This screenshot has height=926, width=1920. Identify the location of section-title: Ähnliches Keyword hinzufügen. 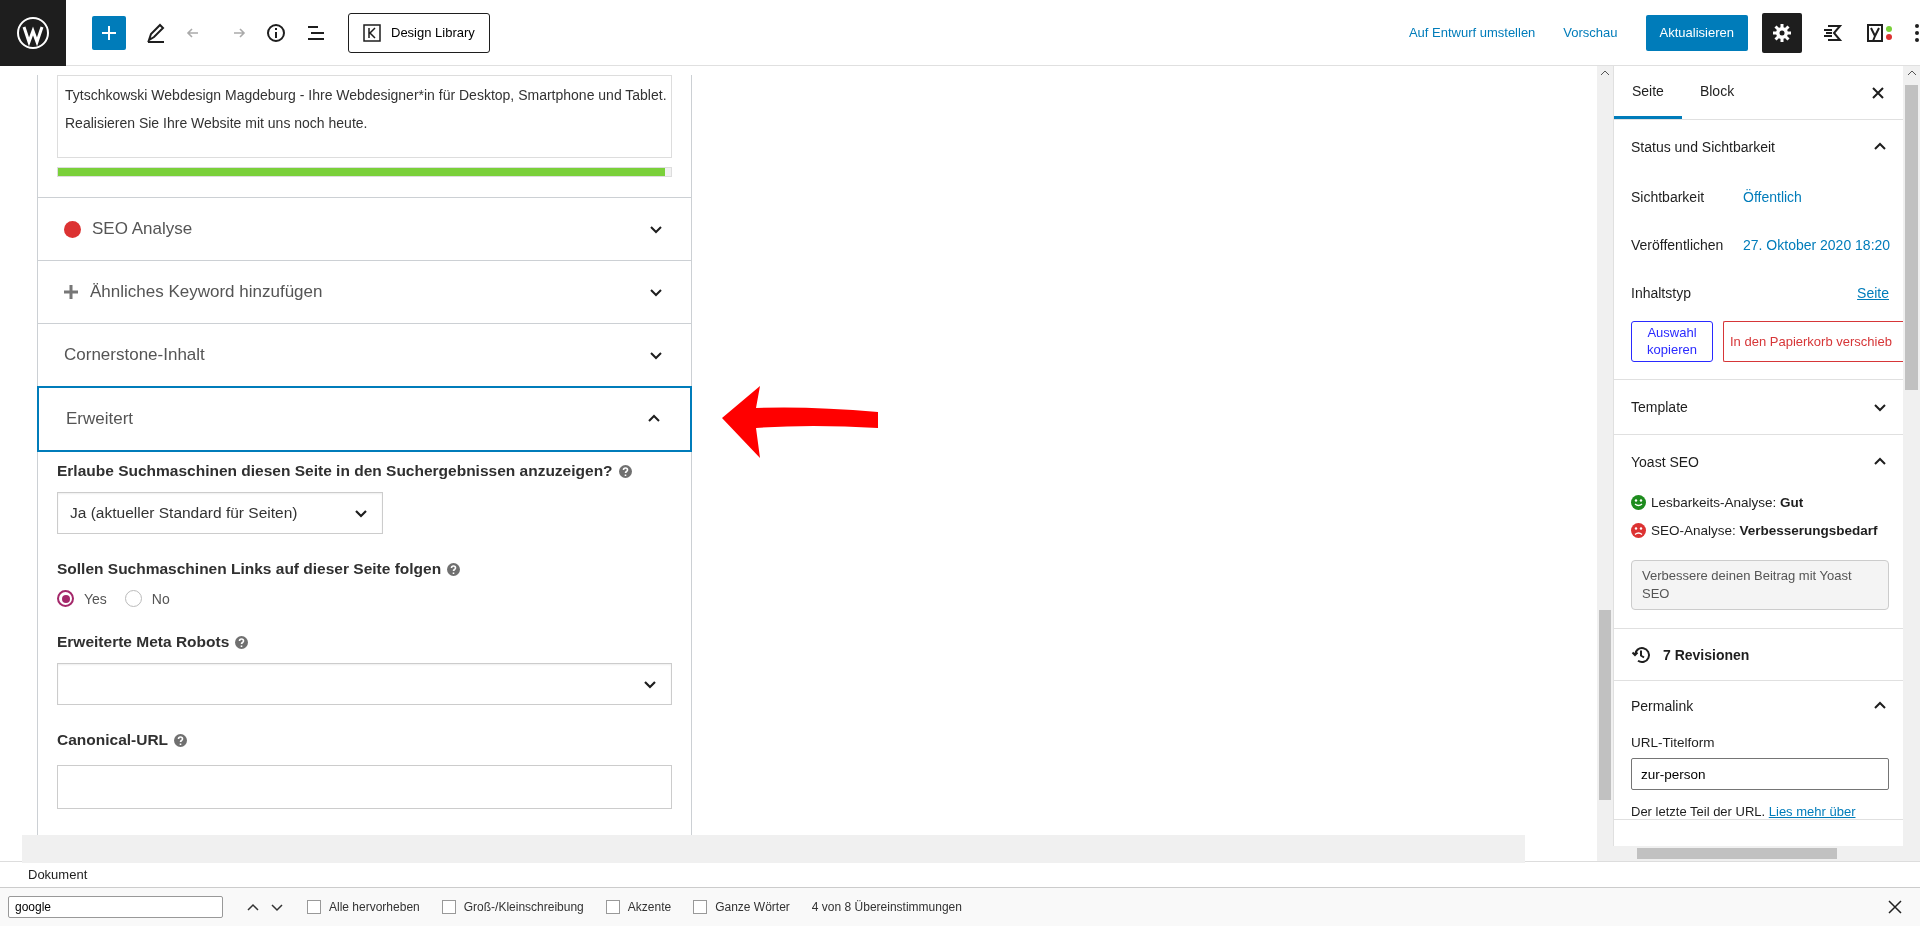
(207, 292).